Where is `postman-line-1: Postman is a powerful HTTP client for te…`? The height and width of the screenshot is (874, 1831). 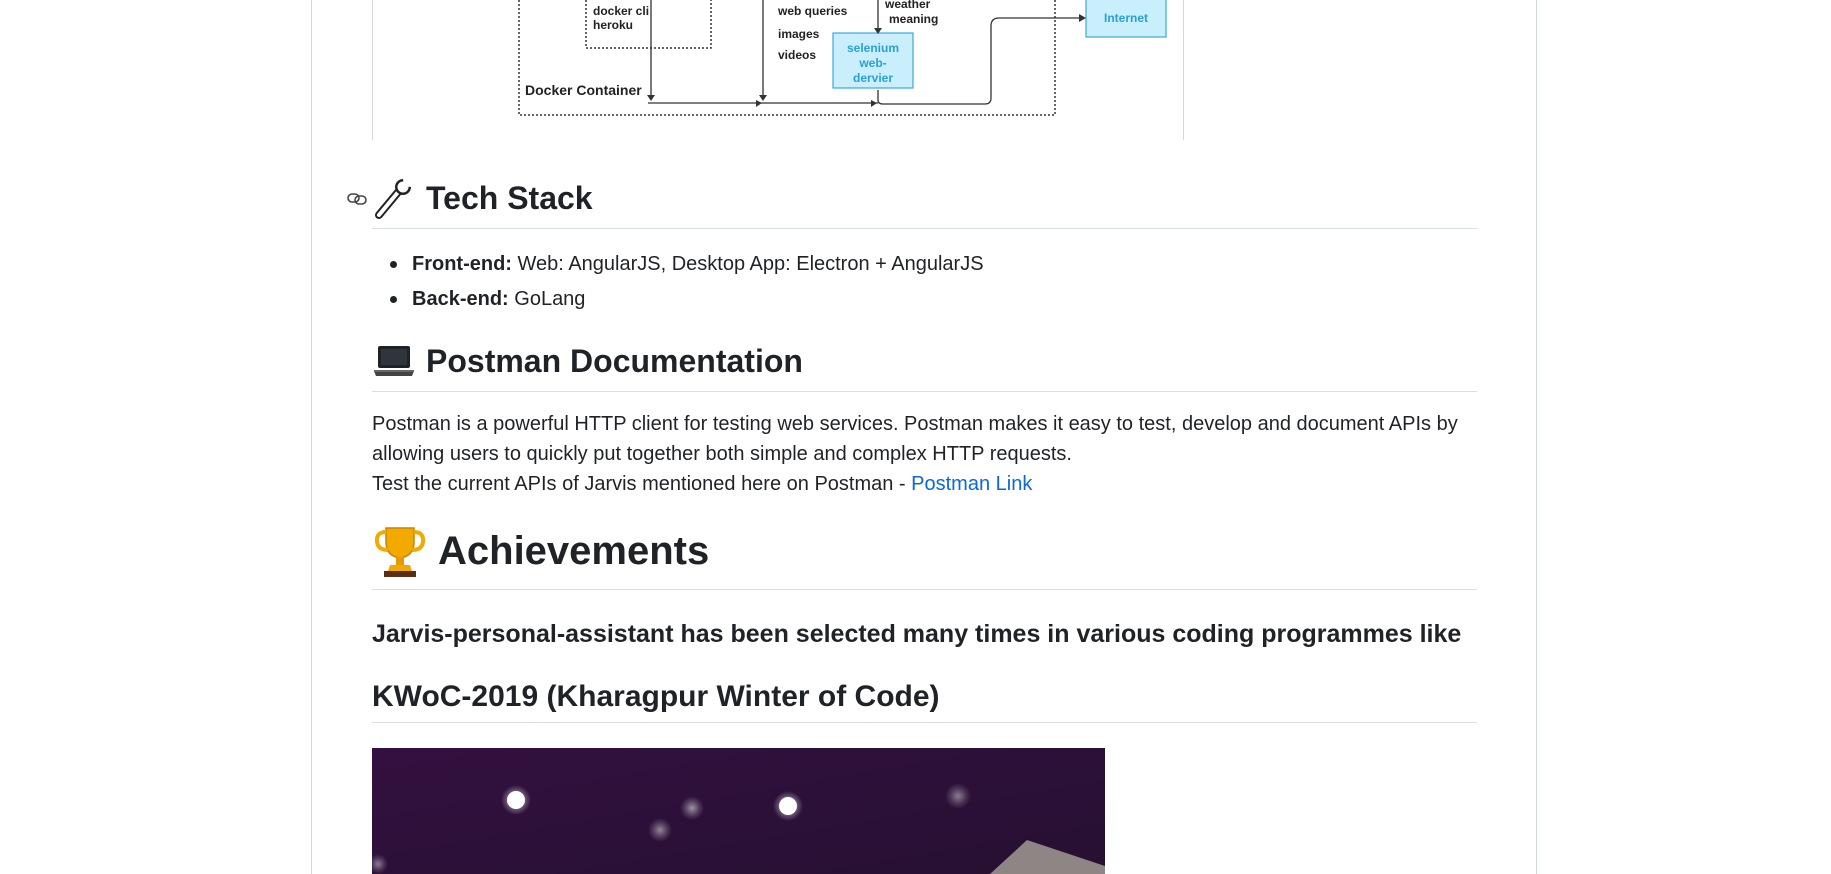 postman-line-1: Postman is a powerful HTTP client for te… is located at coordinates (915, 424).